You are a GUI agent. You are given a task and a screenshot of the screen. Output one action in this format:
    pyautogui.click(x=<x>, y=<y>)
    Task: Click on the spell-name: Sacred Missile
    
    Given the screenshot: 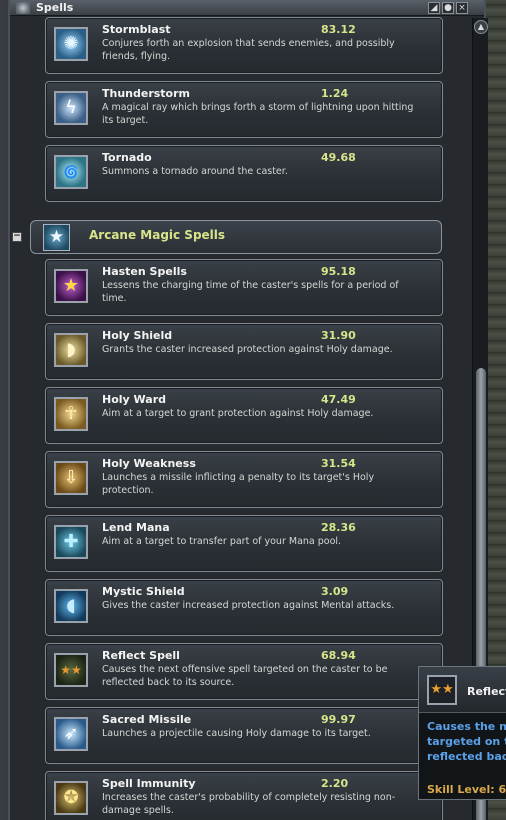 What is the action you would take?
    pyautogui.click(x=147, y=719)
    